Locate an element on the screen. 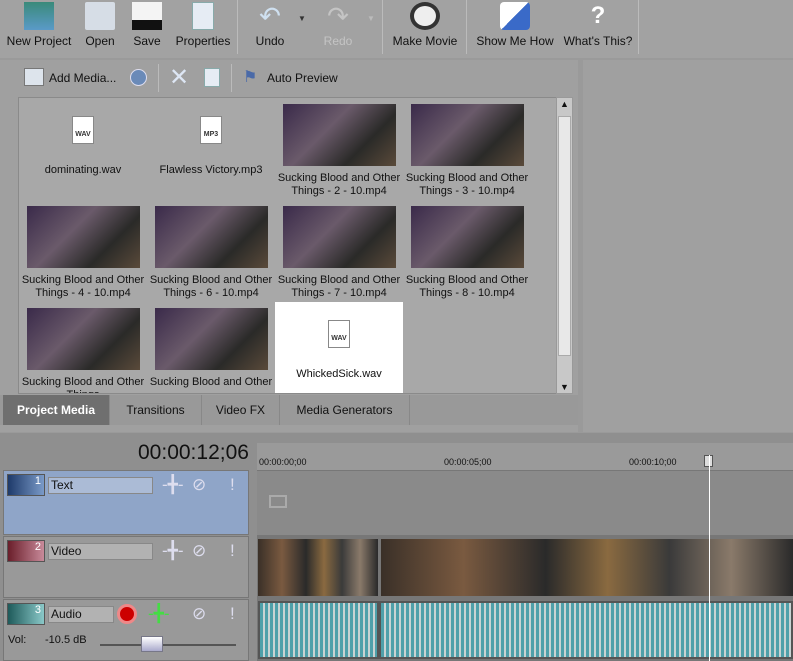 The height and width of the screenshot is (661, 793). media-item: MP3 Flawless Victory.mp3 is located at coordinates (211, 148).